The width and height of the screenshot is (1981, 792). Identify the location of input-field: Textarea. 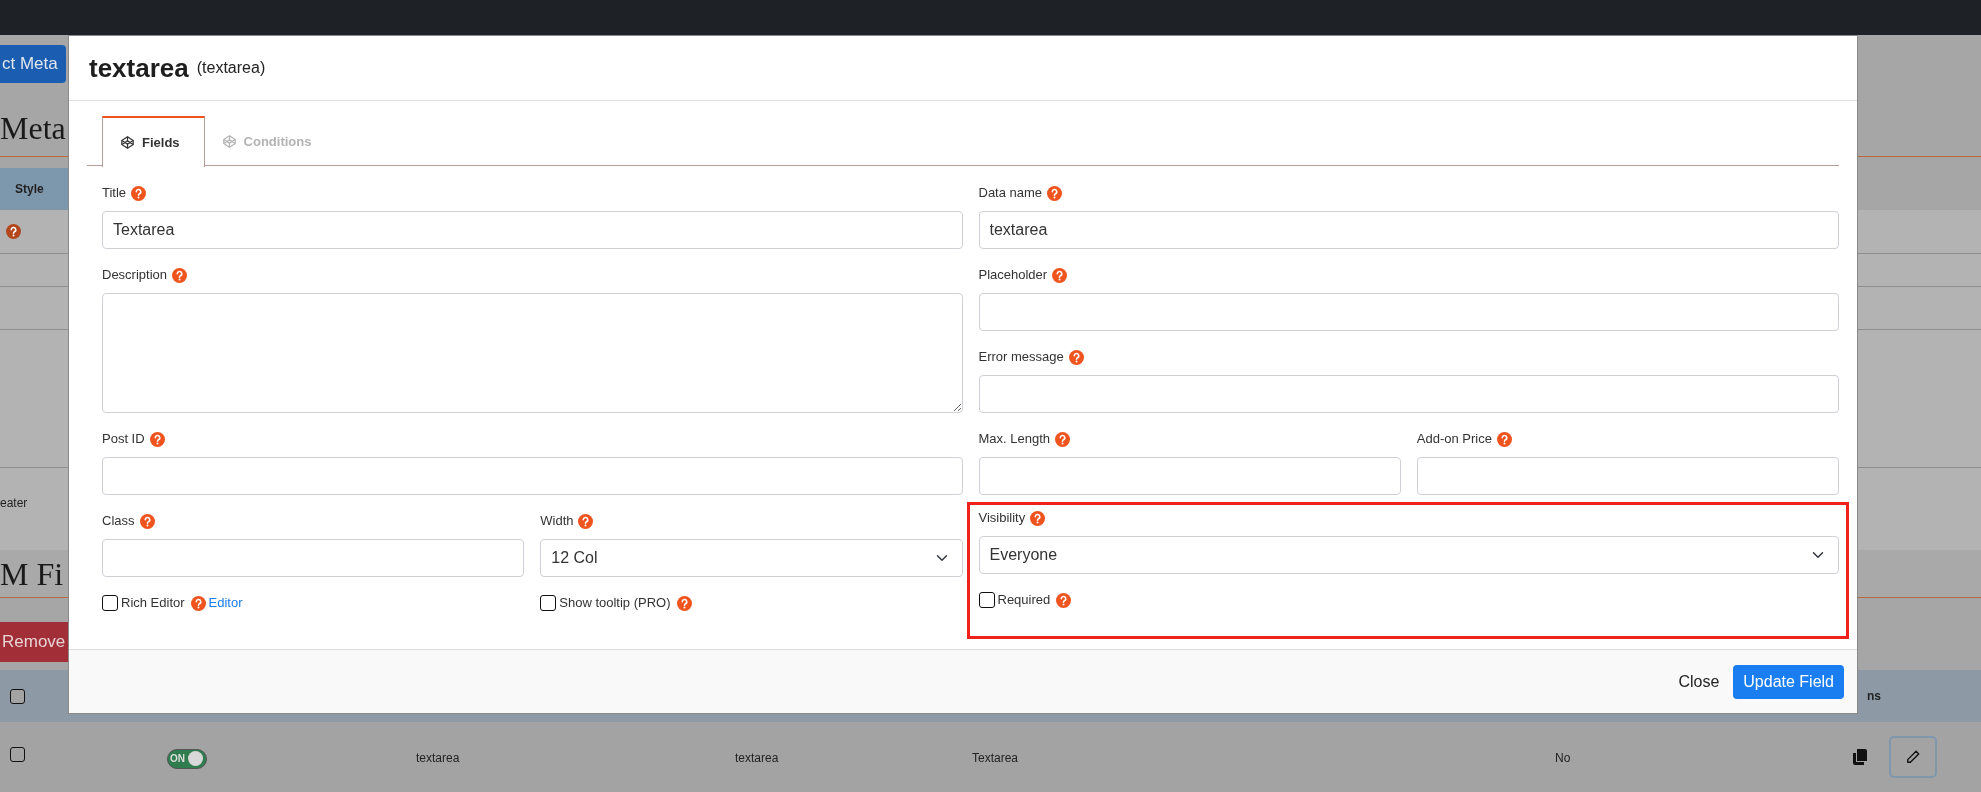
(532, 230).